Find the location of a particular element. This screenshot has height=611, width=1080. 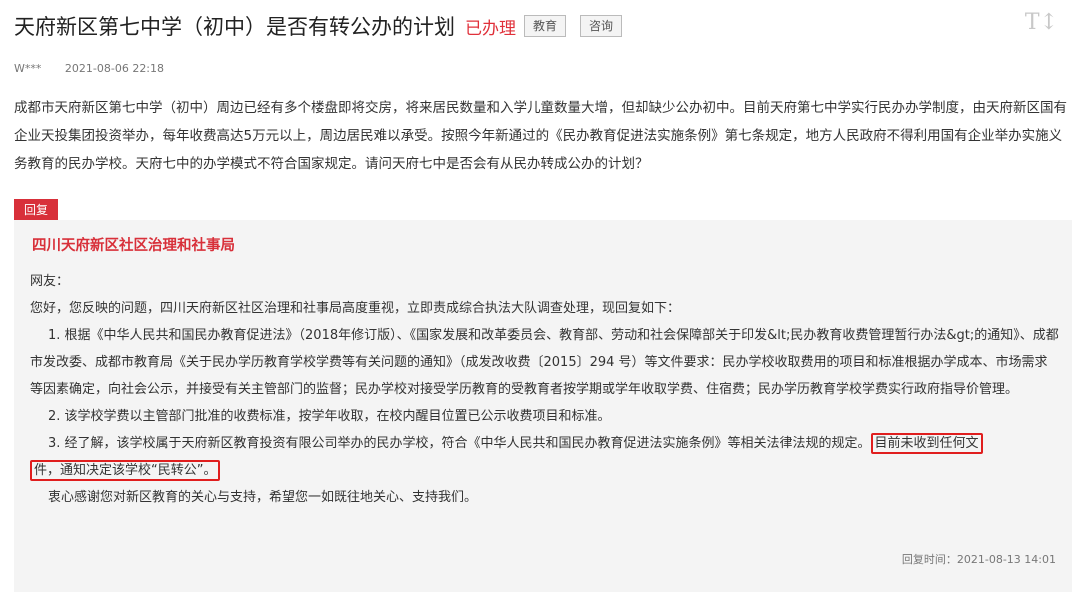

reply-closing: 衷心感谢您对新区教育的关心与支持，希望您一如既往地关心、支持我们。 is located at coordinates (263, 497).